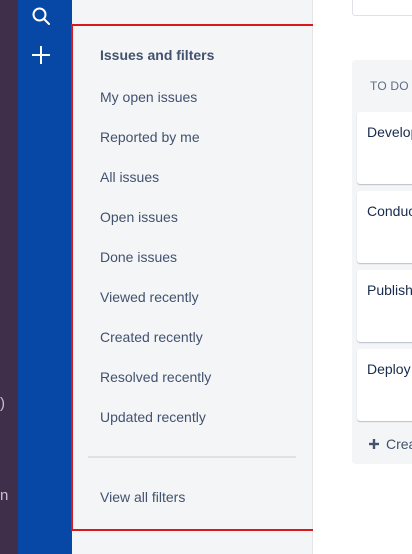  Describe the element at coordinates (157, 55) in the screenshot. I see `section-title: Issues and filters` at that location.